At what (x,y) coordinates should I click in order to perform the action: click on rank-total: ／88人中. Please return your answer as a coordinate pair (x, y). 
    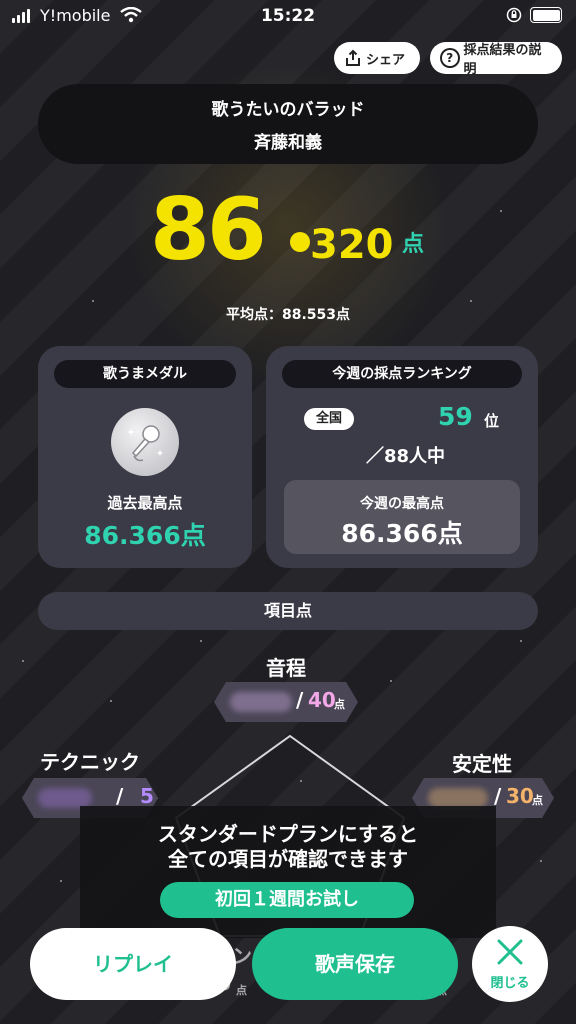
    Looking at the image, I should click on (406, 456).